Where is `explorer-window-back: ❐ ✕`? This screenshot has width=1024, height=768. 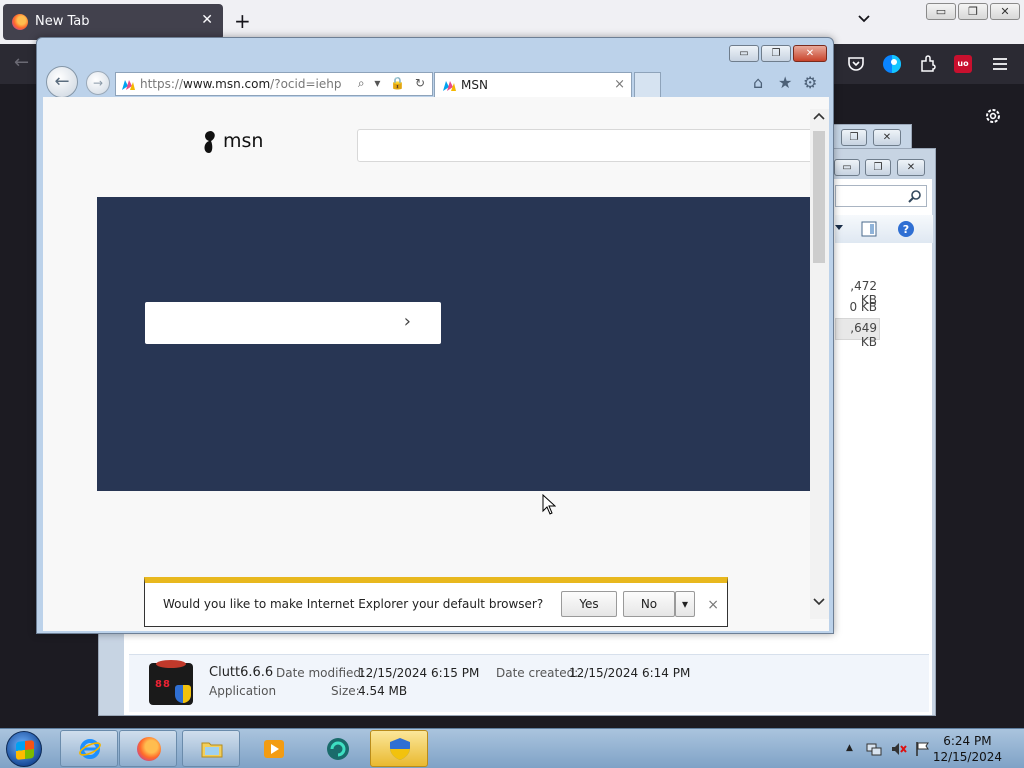 explorer-window-back: ❐ ✕ is located at coordinates (871, 137).